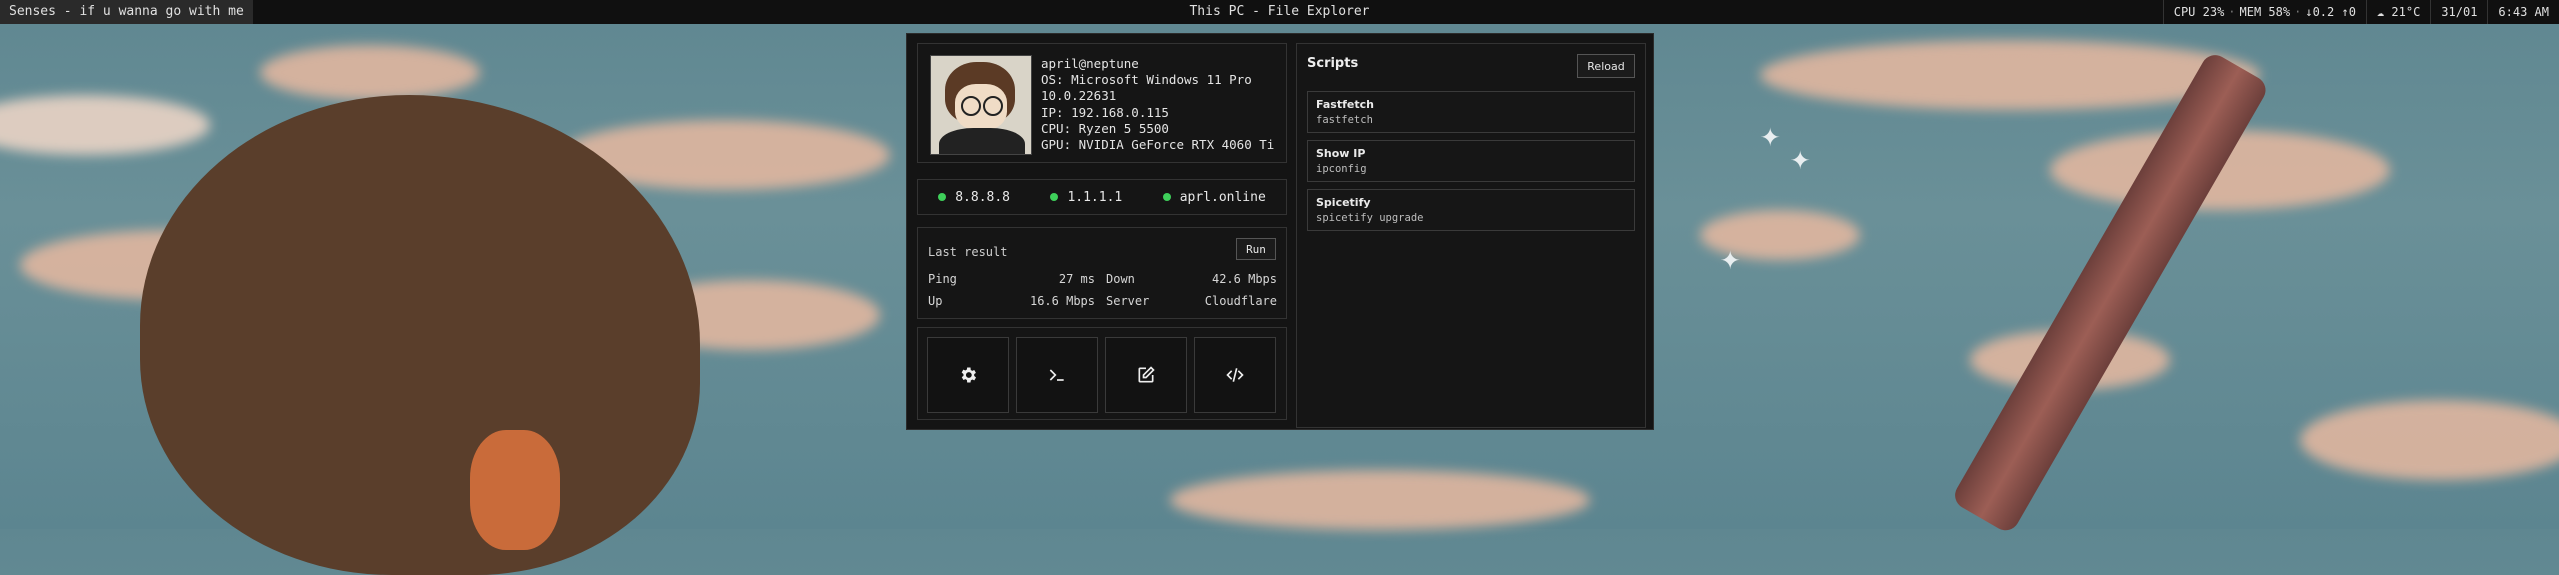  I want to click on code-button, so click(1235, 375).